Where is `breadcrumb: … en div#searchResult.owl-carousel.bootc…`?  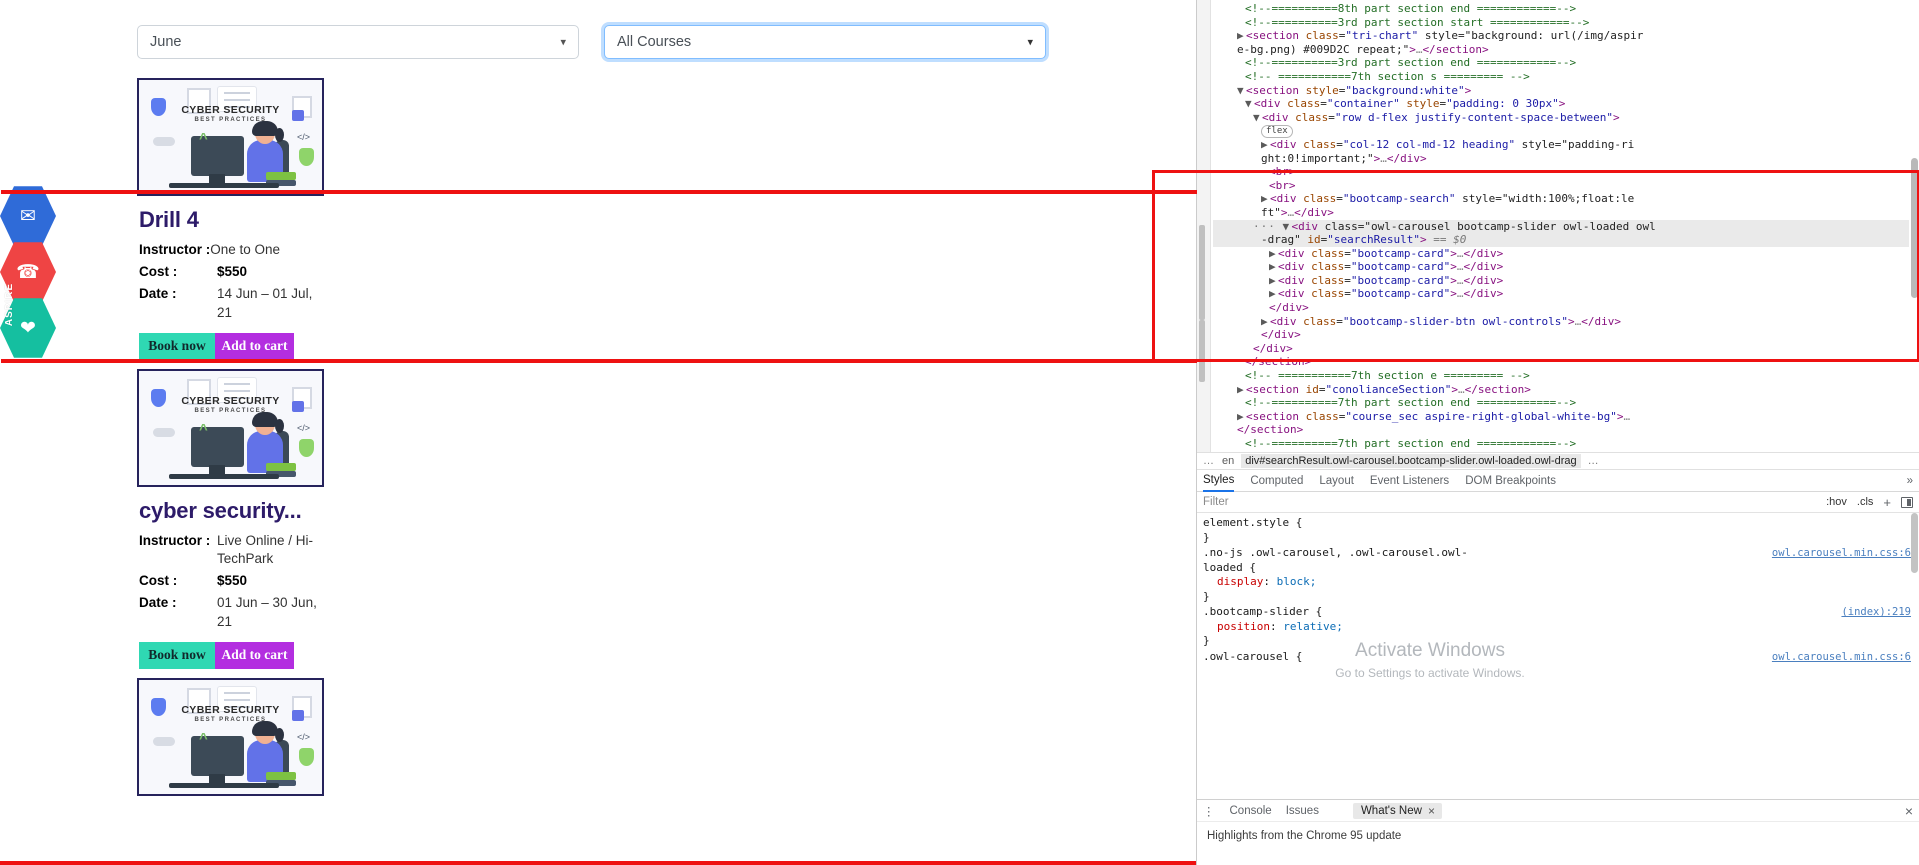
breadcrumb: … en div#searchResult.owl-carousel.bootc… is located at coordinates (1558, 461).